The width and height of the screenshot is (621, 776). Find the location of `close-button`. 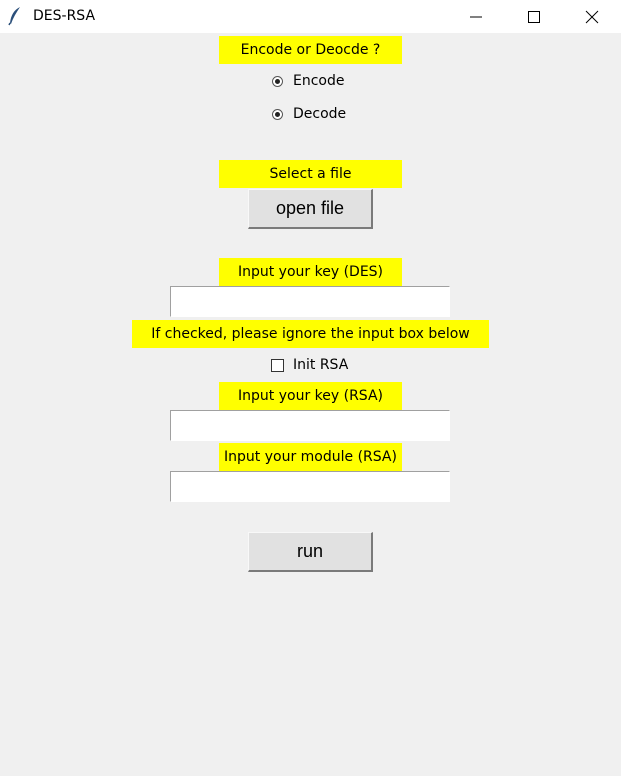

close-button is located at coordinates (592, 16).